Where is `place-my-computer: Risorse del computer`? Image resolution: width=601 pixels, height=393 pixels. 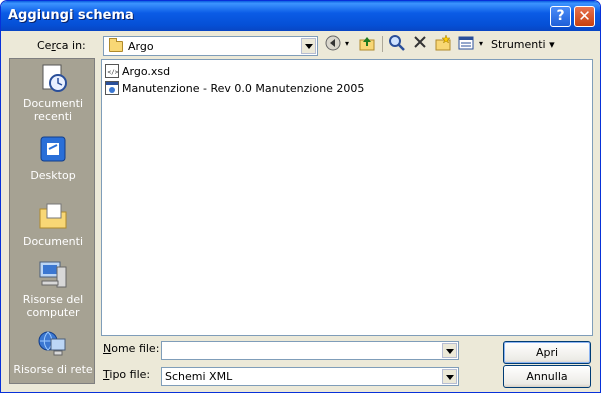
place-my-computer: Risorse del computer is located at coordinates (53, 289).